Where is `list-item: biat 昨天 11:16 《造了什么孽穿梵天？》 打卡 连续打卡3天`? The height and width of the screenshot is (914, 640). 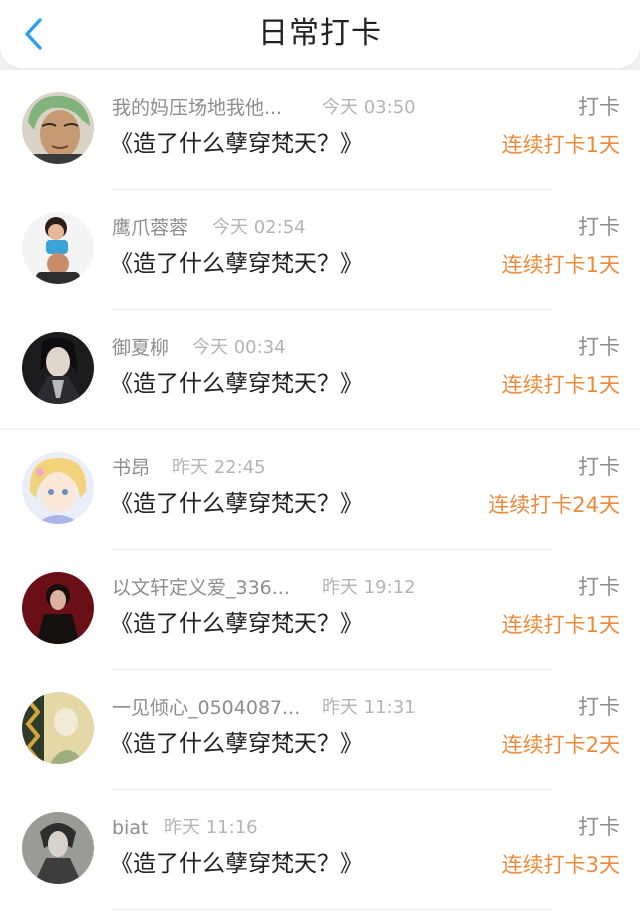 list-item: biat 昨天 11:16 《造了什么孽穿梵天？》 打卡 连续打卡3天 is located at coordinates (320, 850).